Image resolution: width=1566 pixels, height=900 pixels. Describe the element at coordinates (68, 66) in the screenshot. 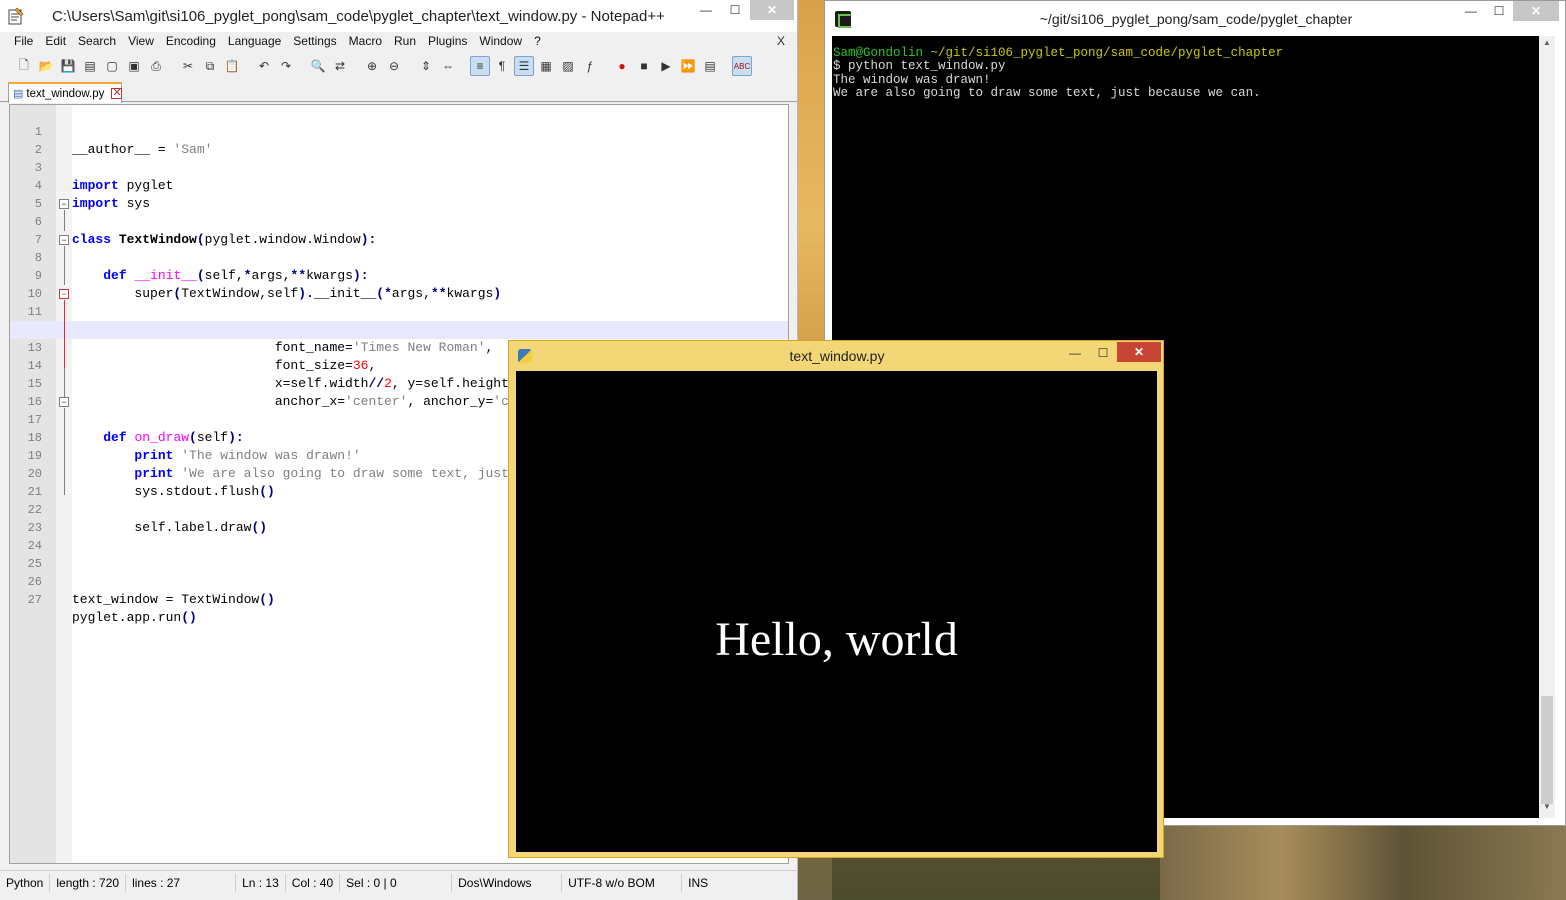

I see `save-icon: 💾` at that location.